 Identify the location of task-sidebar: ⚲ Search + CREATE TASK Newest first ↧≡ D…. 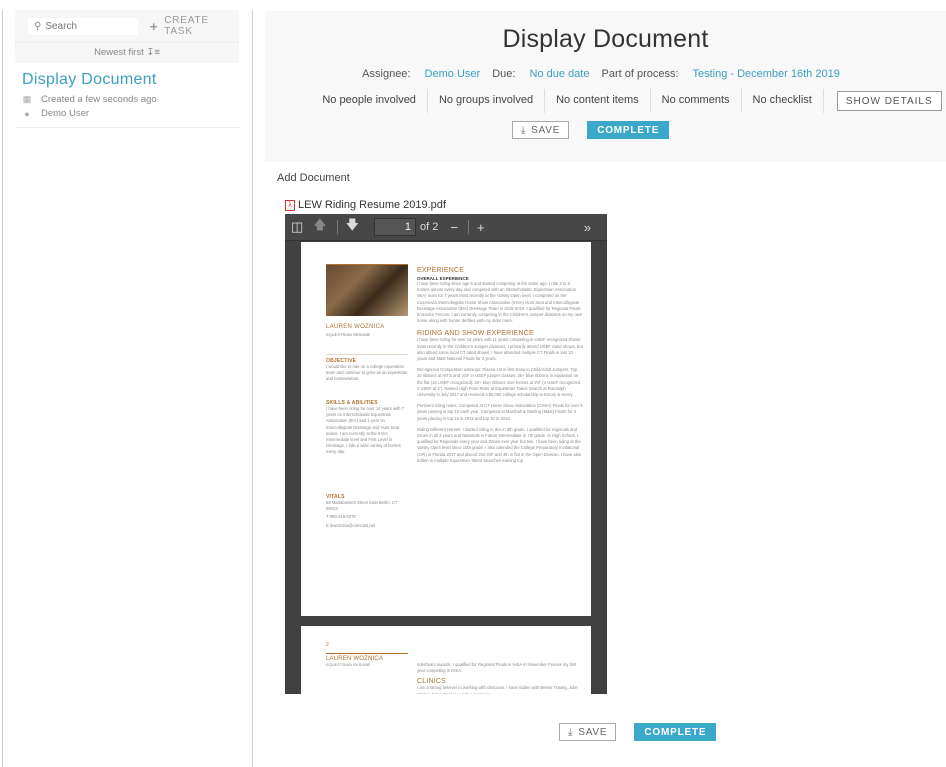
(127, 69).